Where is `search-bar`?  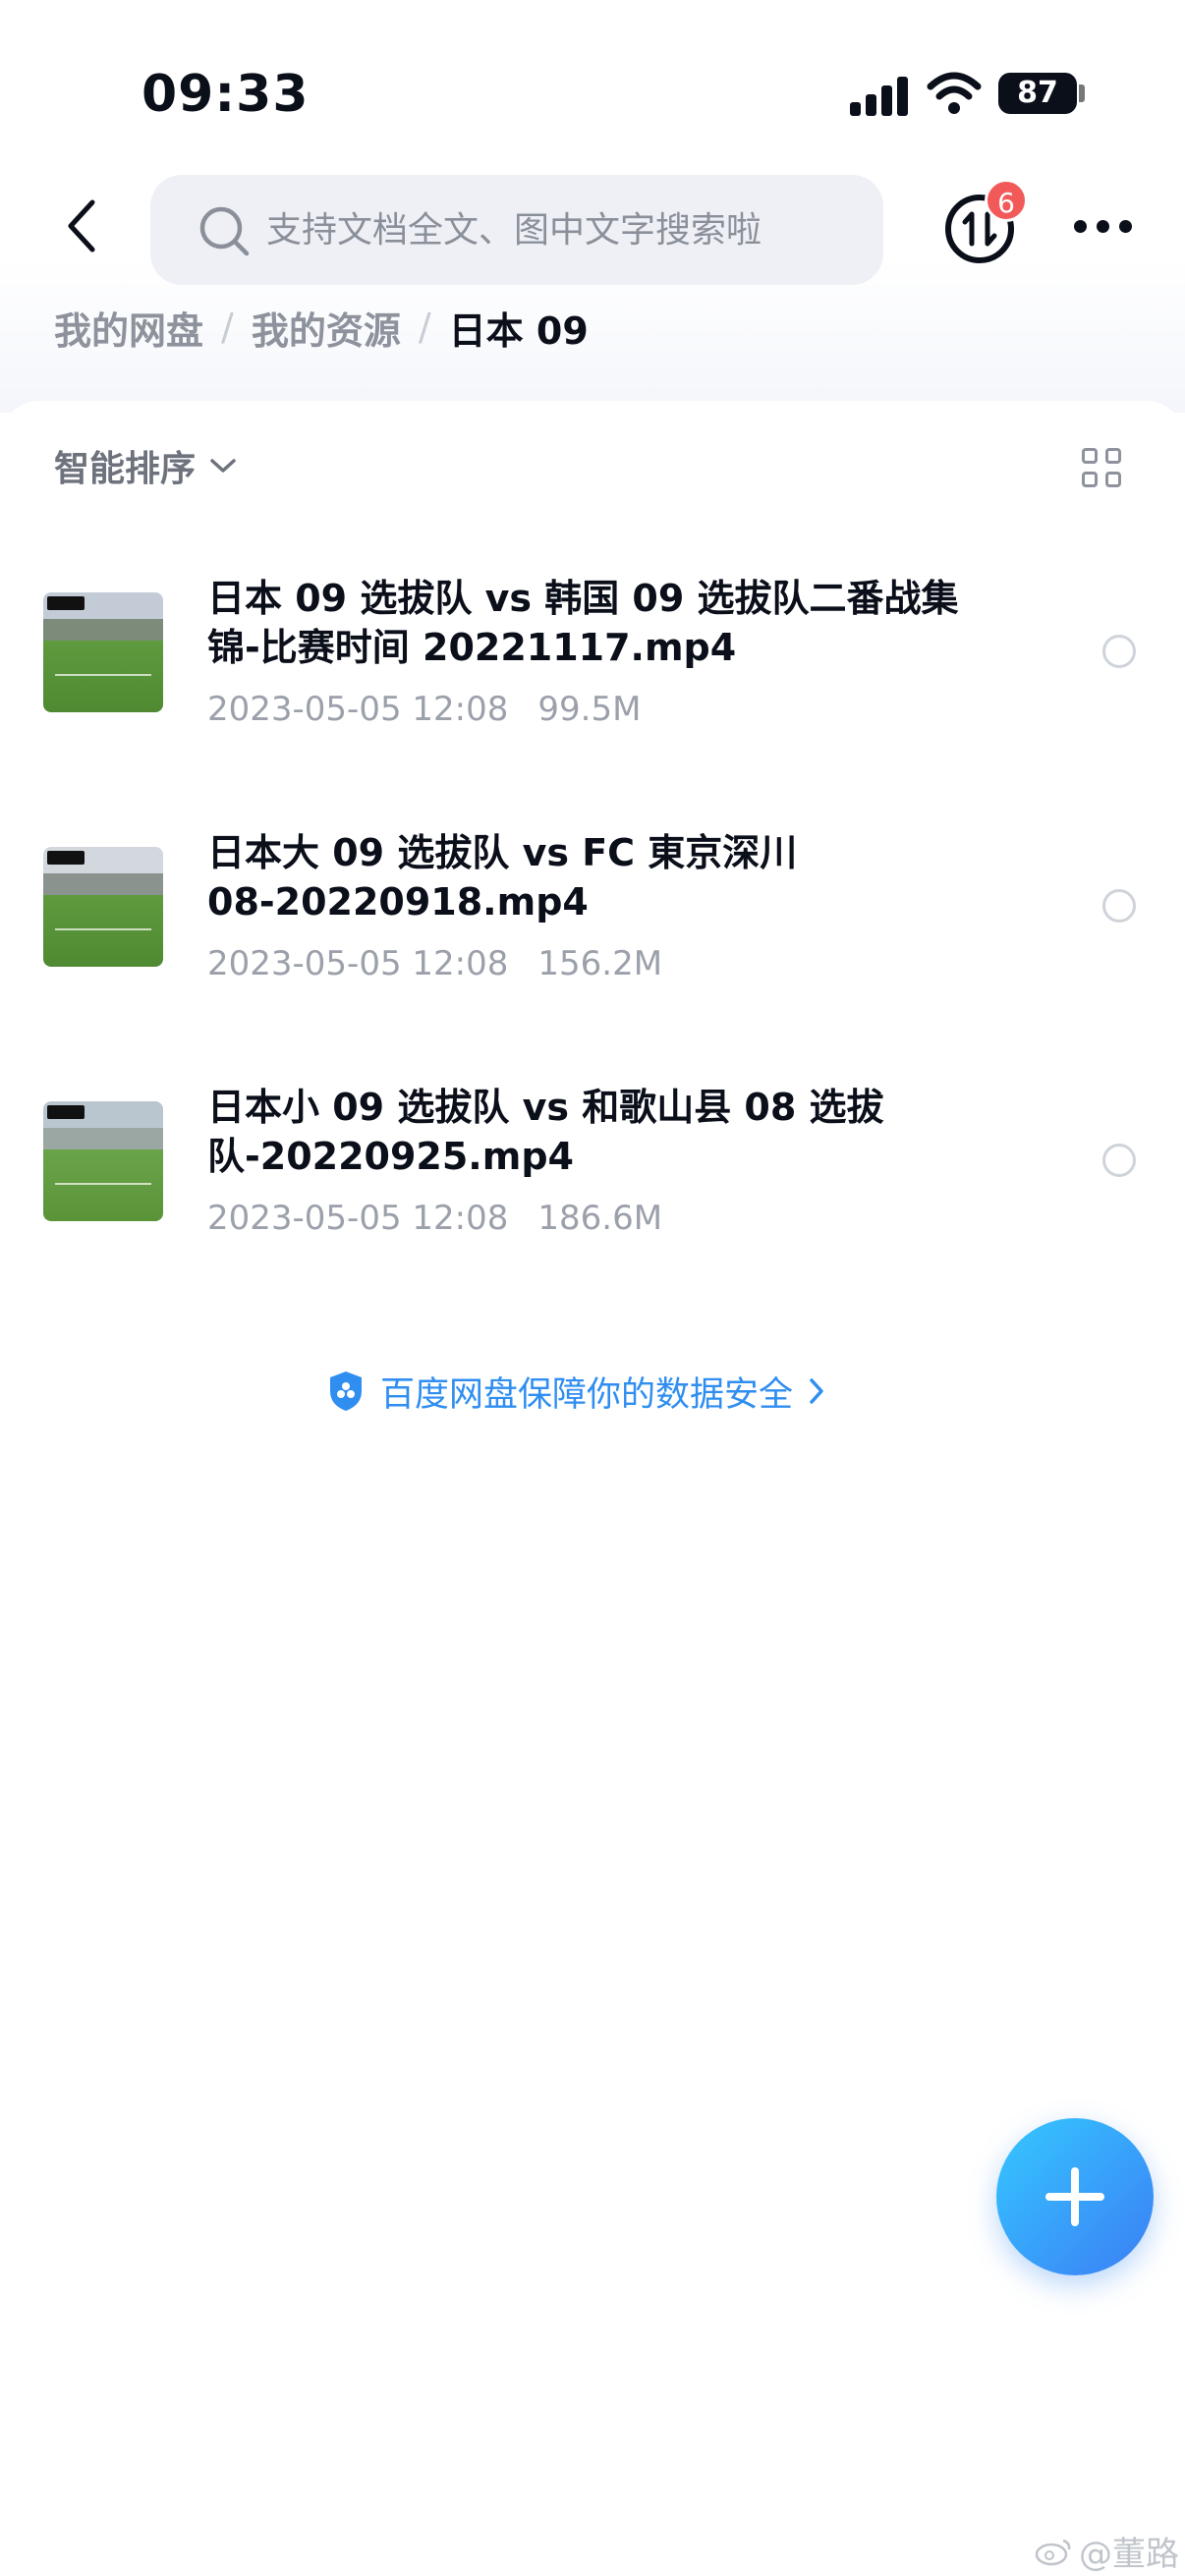 search-bar is located at coordinates (517, 230).